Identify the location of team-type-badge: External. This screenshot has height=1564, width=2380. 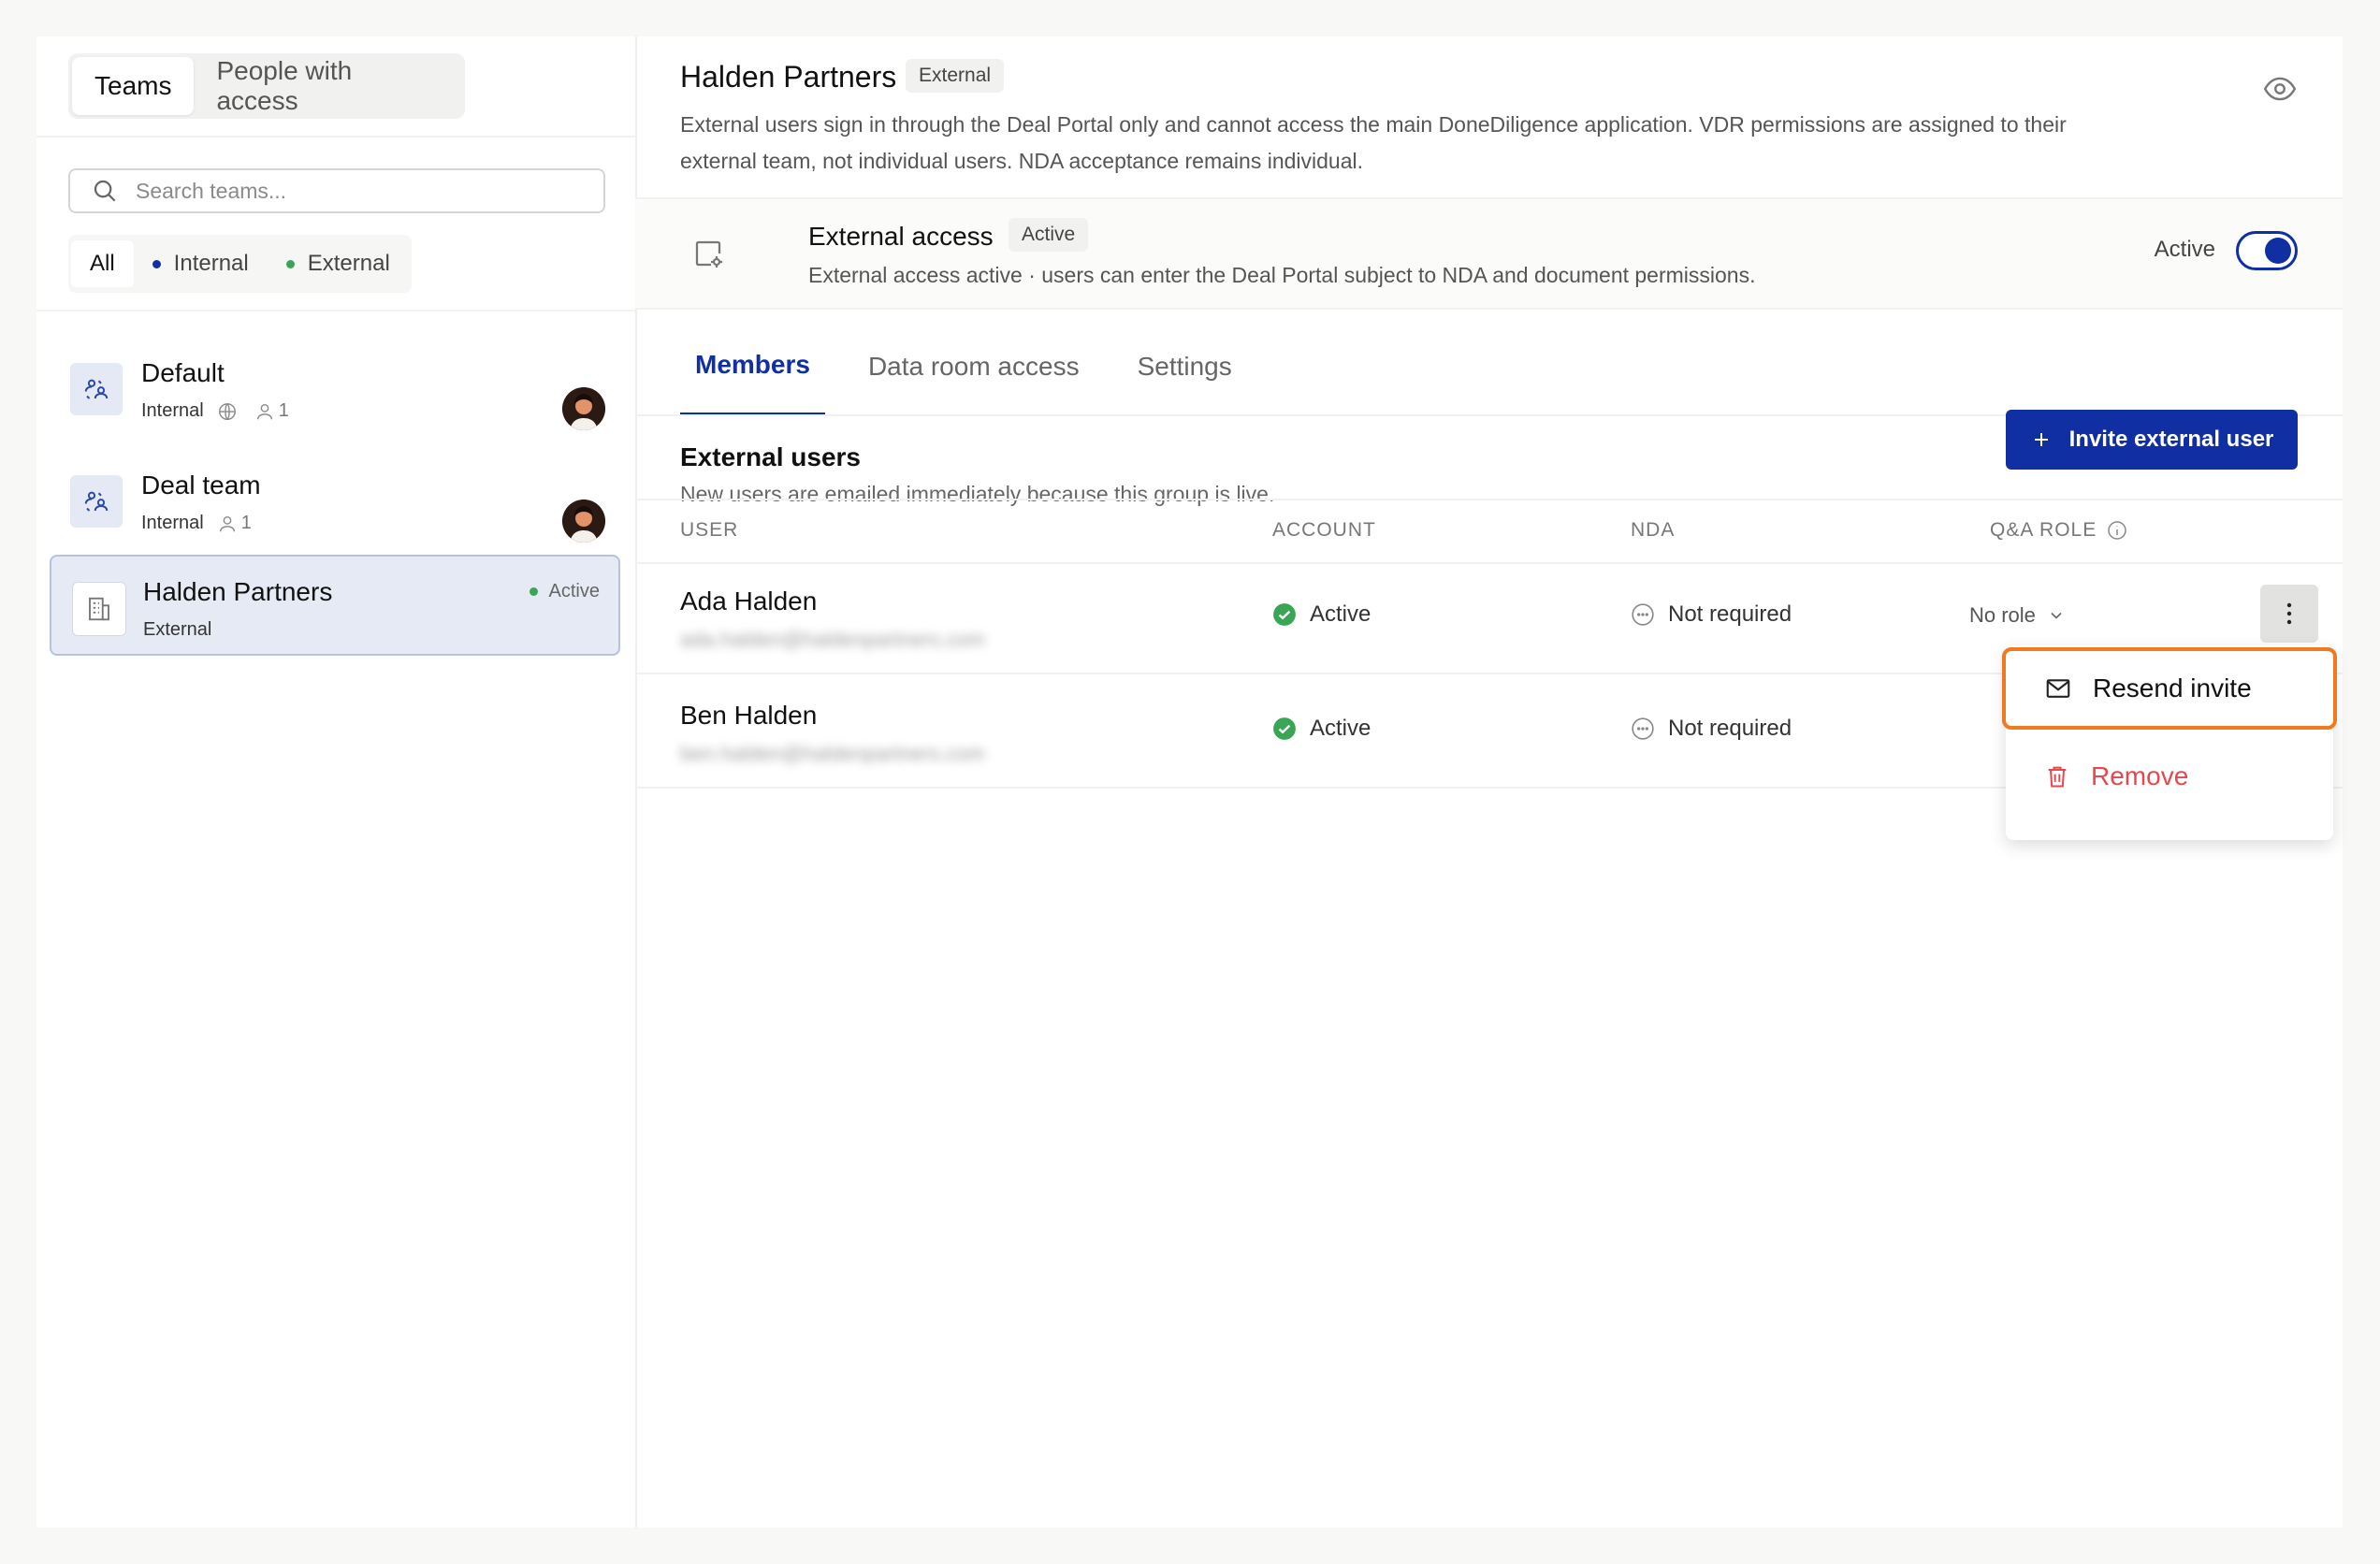
(955, 76).